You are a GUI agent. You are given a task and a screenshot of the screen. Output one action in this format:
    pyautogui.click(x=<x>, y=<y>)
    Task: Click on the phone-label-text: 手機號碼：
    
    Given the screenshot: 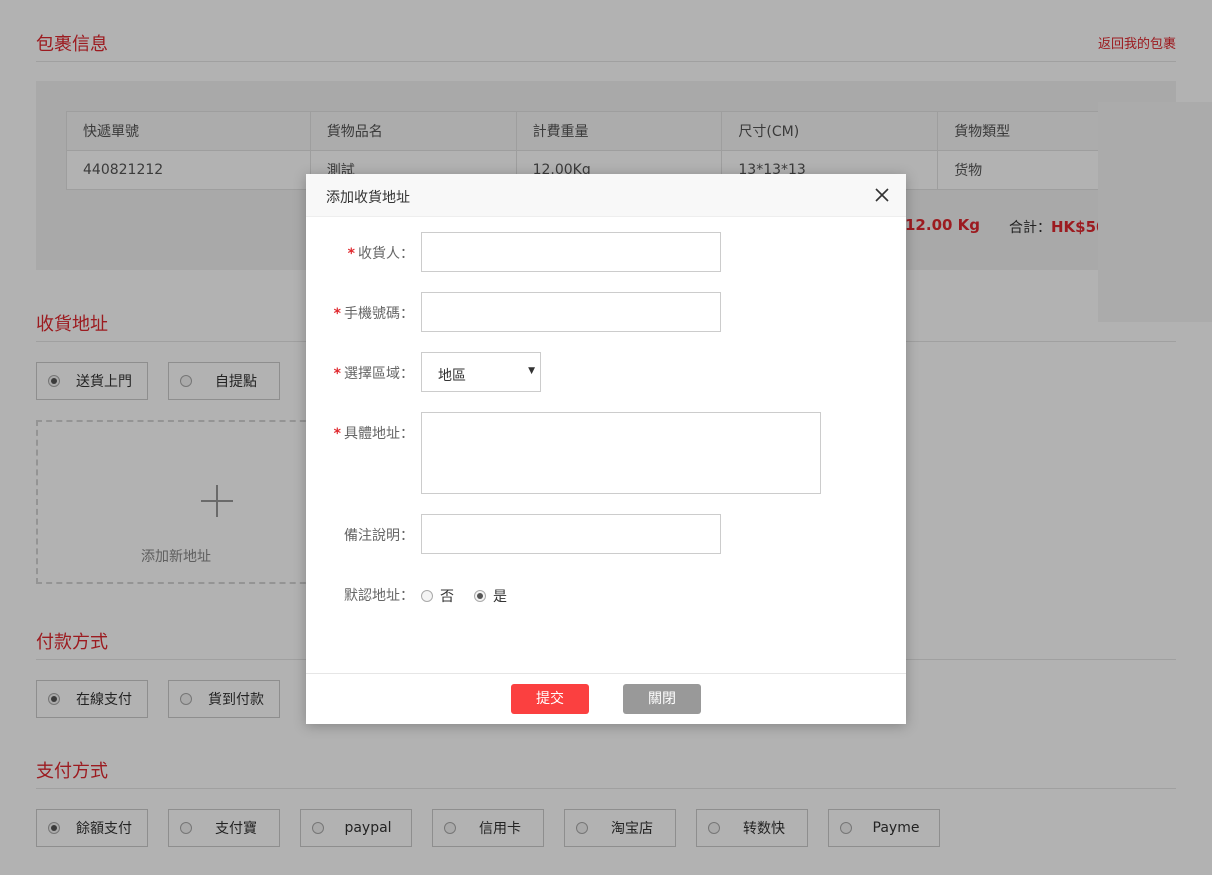 What is the action you would take?
    pyautogui.click(x=379, y=314)
    